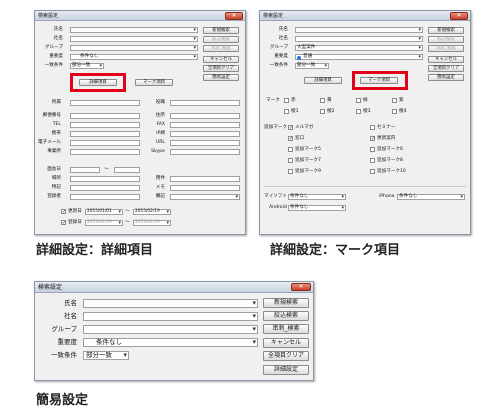 The image size is (500, 419). Describe the element at coordinates (205, 116) in the screenshot. I see `address-input` at that location.